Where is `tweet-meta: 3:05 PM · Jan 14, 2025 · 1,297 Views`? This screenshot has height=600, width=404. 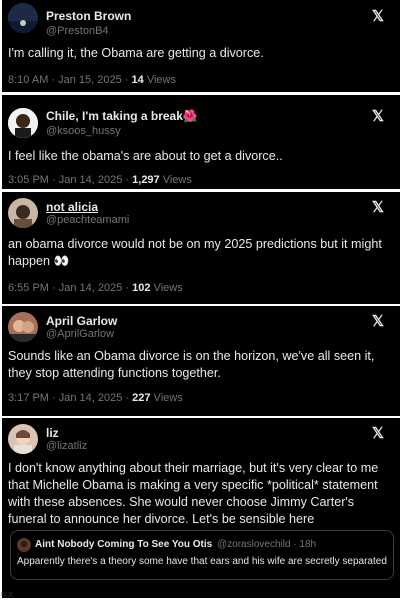
tweet-meta: 3:05 PM · Jan 14, 2025 · 1,297 Views is located at coordinates (100, 180).